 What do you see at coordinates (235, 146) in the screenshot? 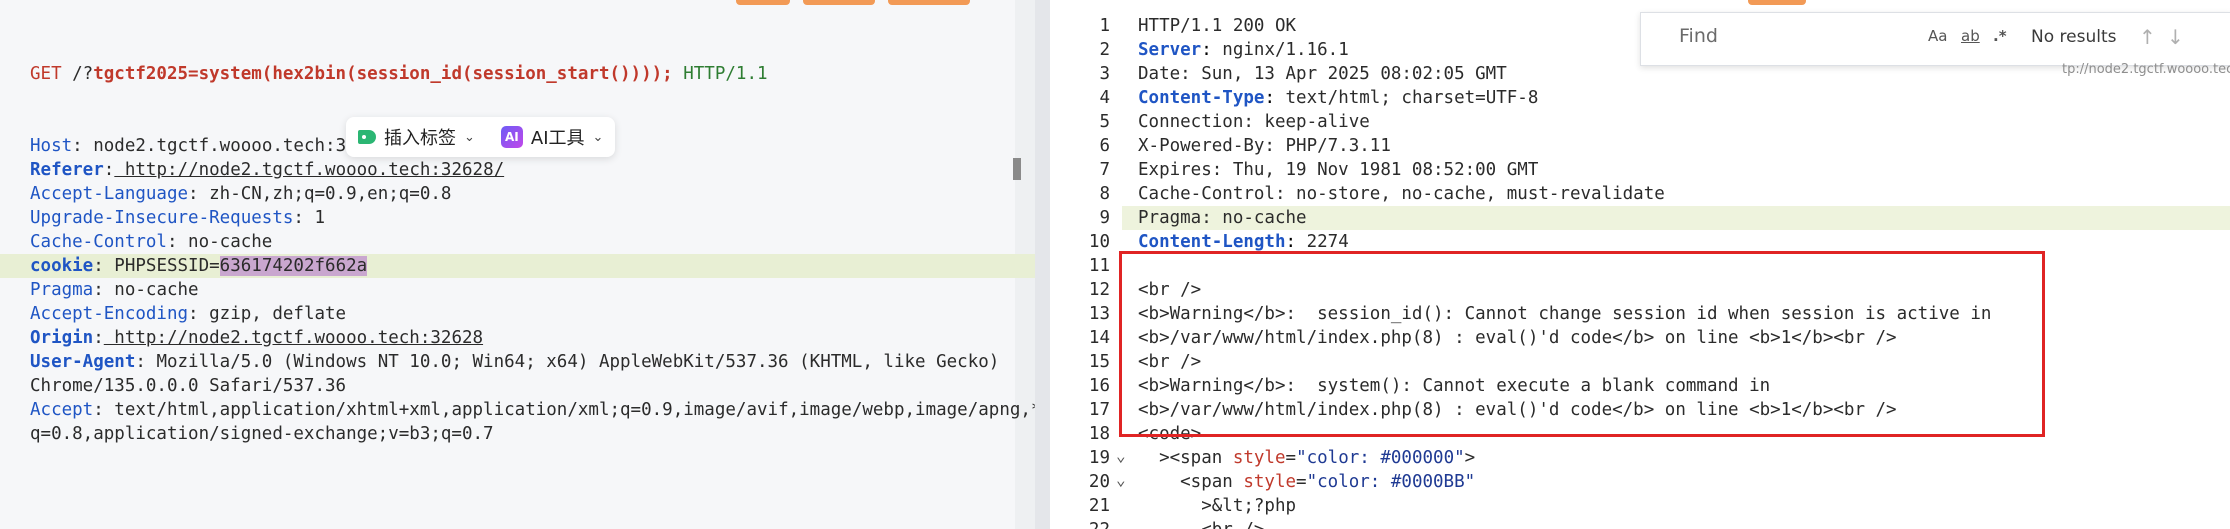
I see `header-value: node2.tgctf.woooo.tech:32628` at bounding box center [235, 146].